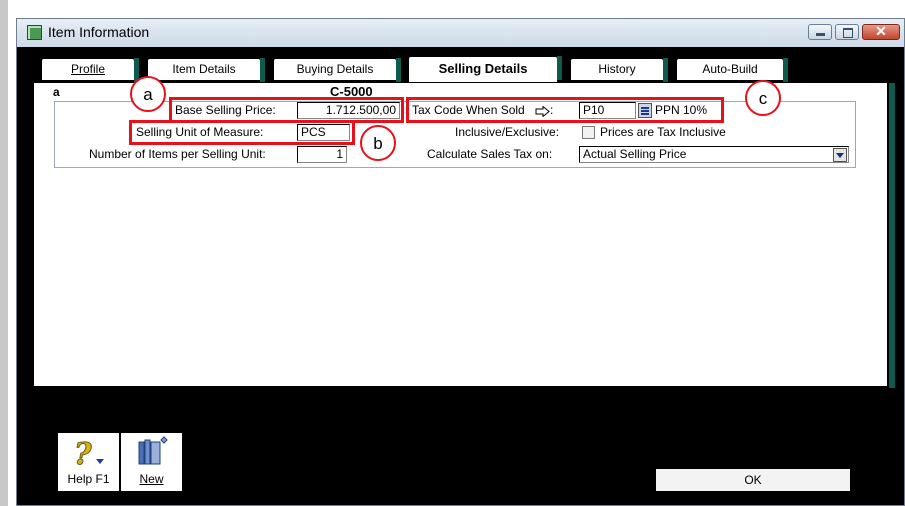  Describe the element at coordinates (148, 94) in the screenshot. I see `callout-a: a` at that location.